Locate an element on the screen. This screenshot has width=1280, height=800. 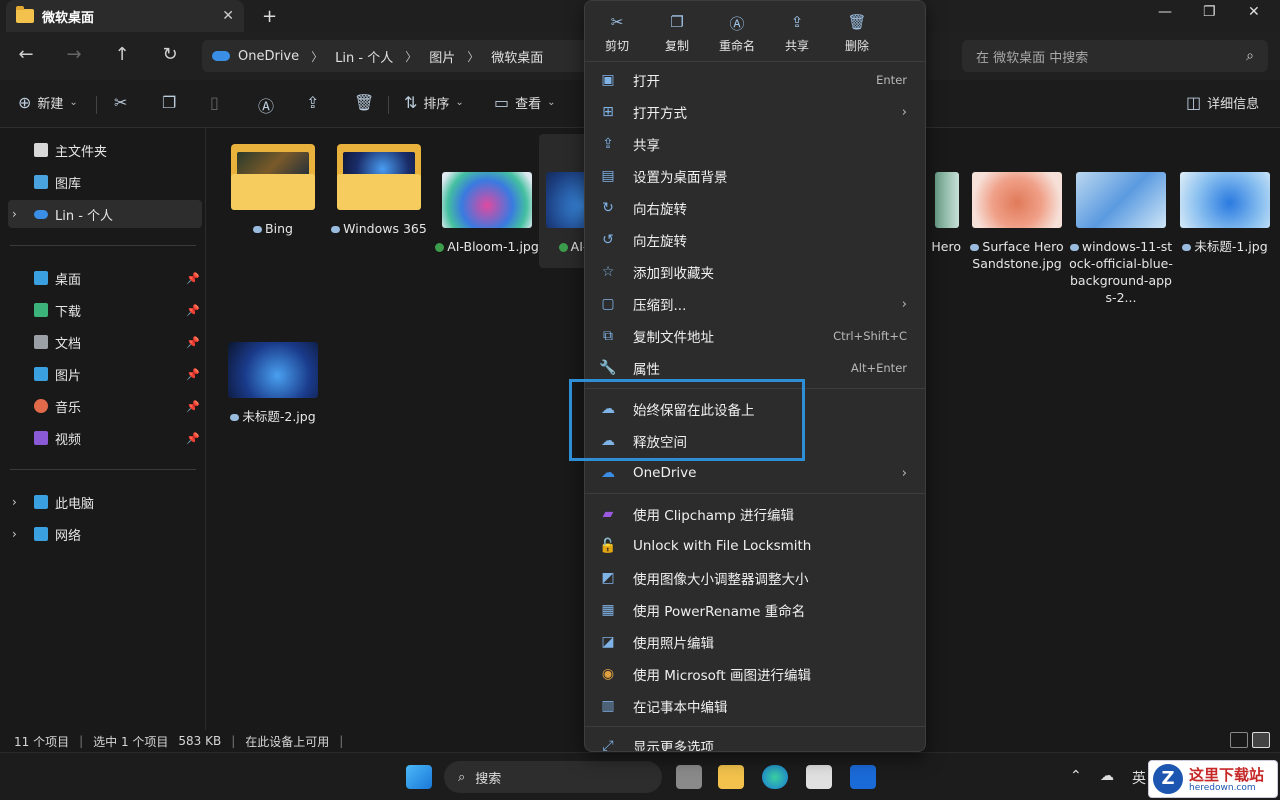
sort-button: ⇅ 排序 ⌄ is located at coordinates (434, 102).